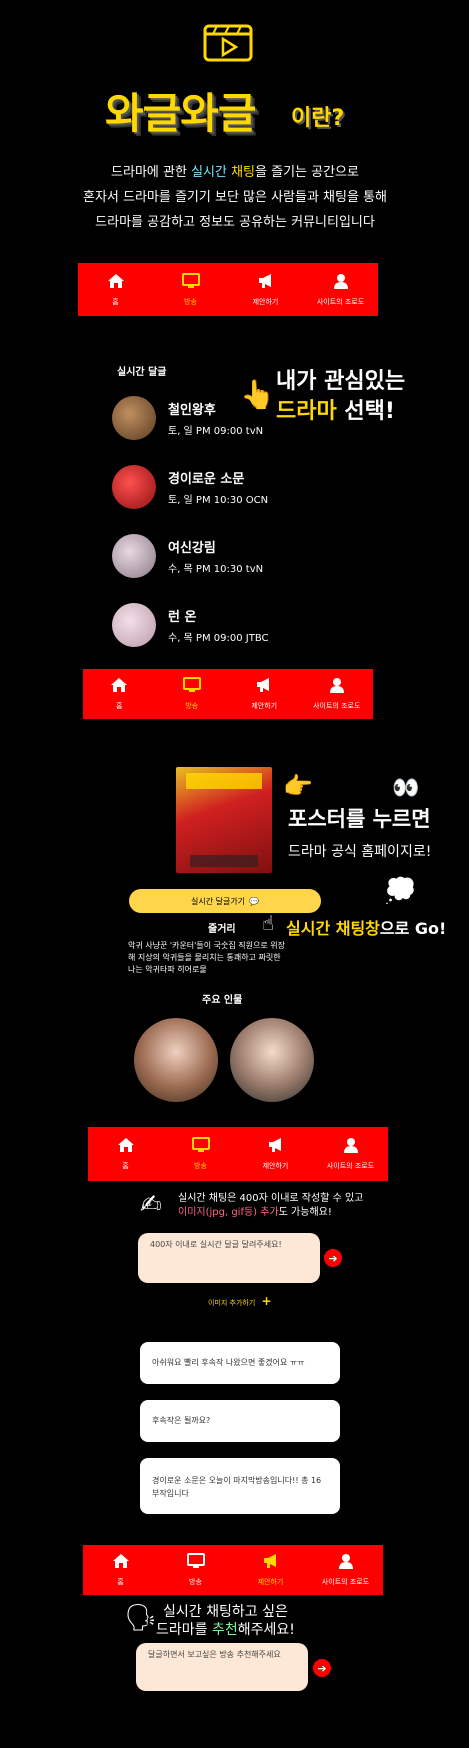 This screenshot has width=469, height=1748. What do you see at coordinates (240, 1363) in the screenshot?
I see `chat-message: 아쉬워요 빨리 후속작 나왔으면 좋겠어요 ㅠㅠ` at bounding box center [240, 1363].